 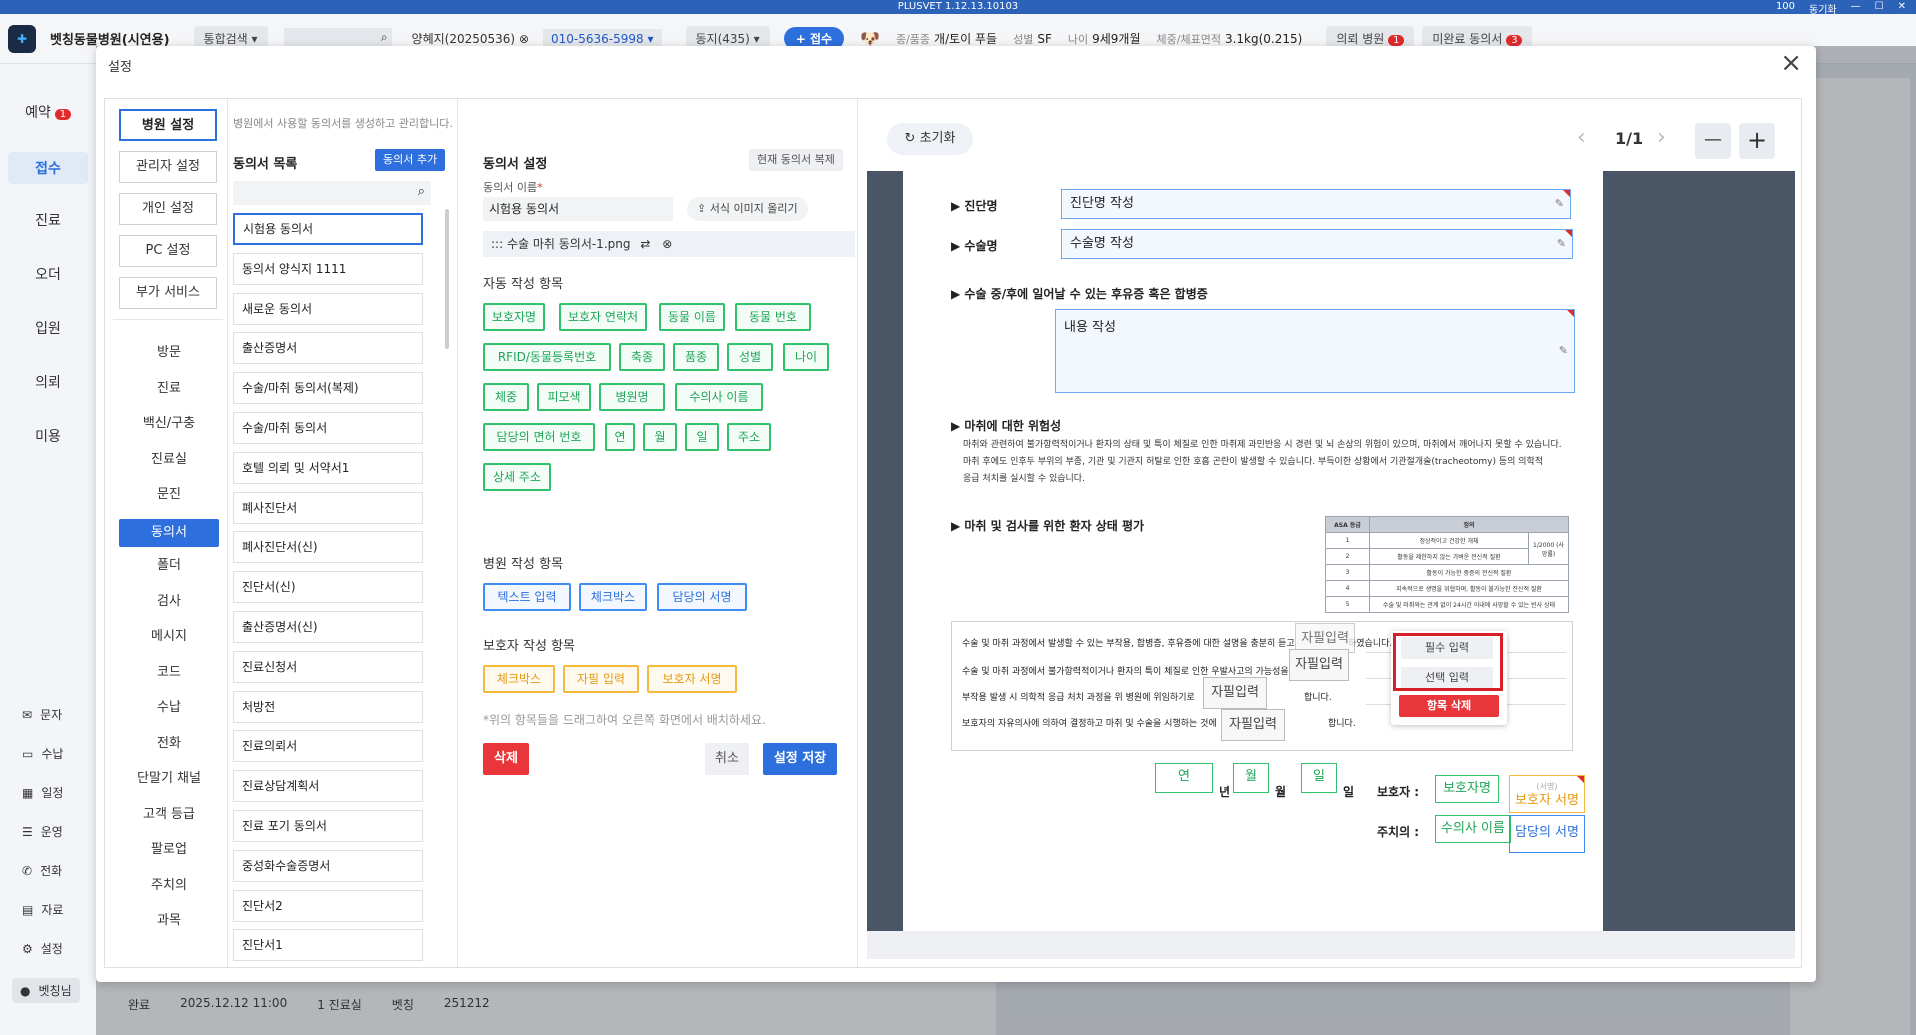 I want to click on list-scrollbar, so click(x=447, y=279).